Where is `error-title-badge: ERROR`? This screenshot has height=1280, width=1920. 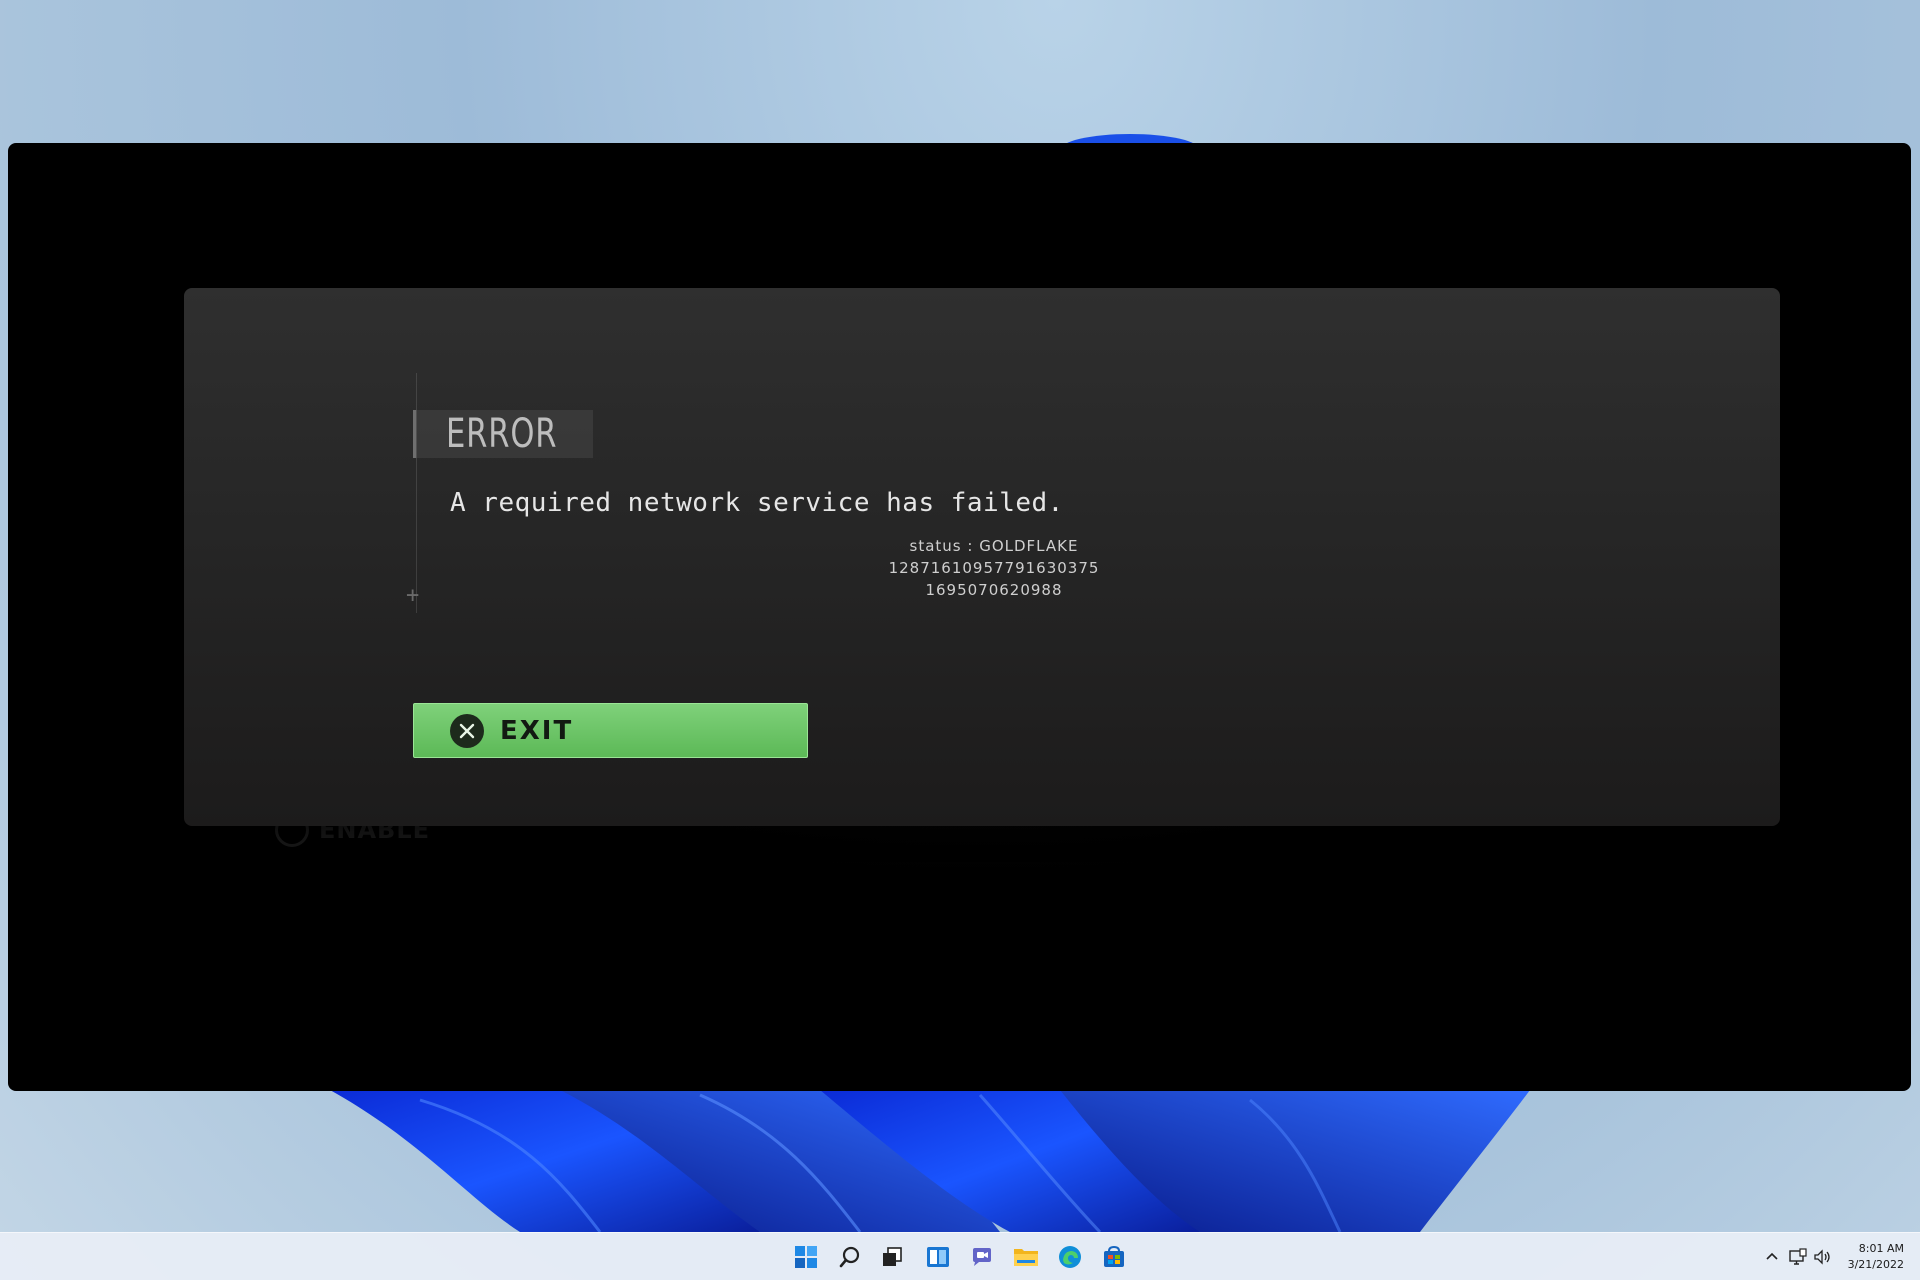
error-title-badge: ERROR is located at coordinates (503, 434).